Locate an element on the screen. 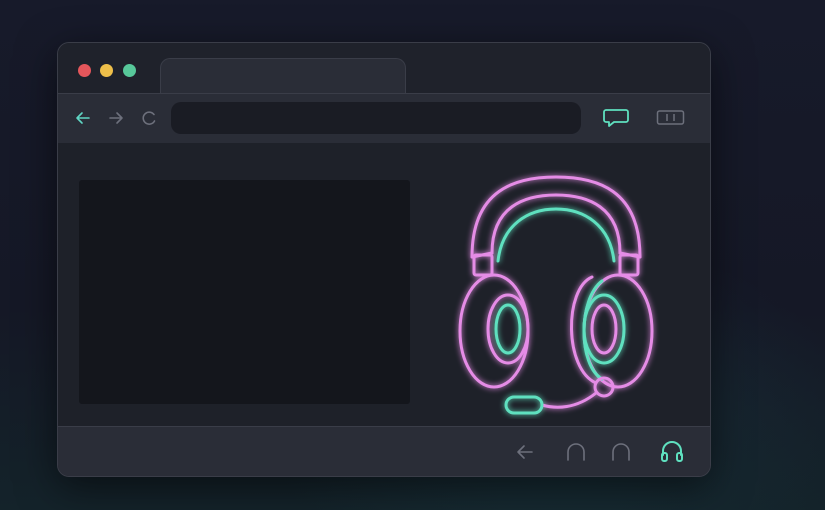 This screenshot has height=510, width=825. forward-button is located at coordinates (116, 118).